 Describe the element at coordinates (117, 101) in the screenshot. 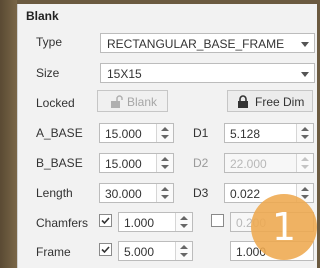

I see `unlock-icon` at that location.